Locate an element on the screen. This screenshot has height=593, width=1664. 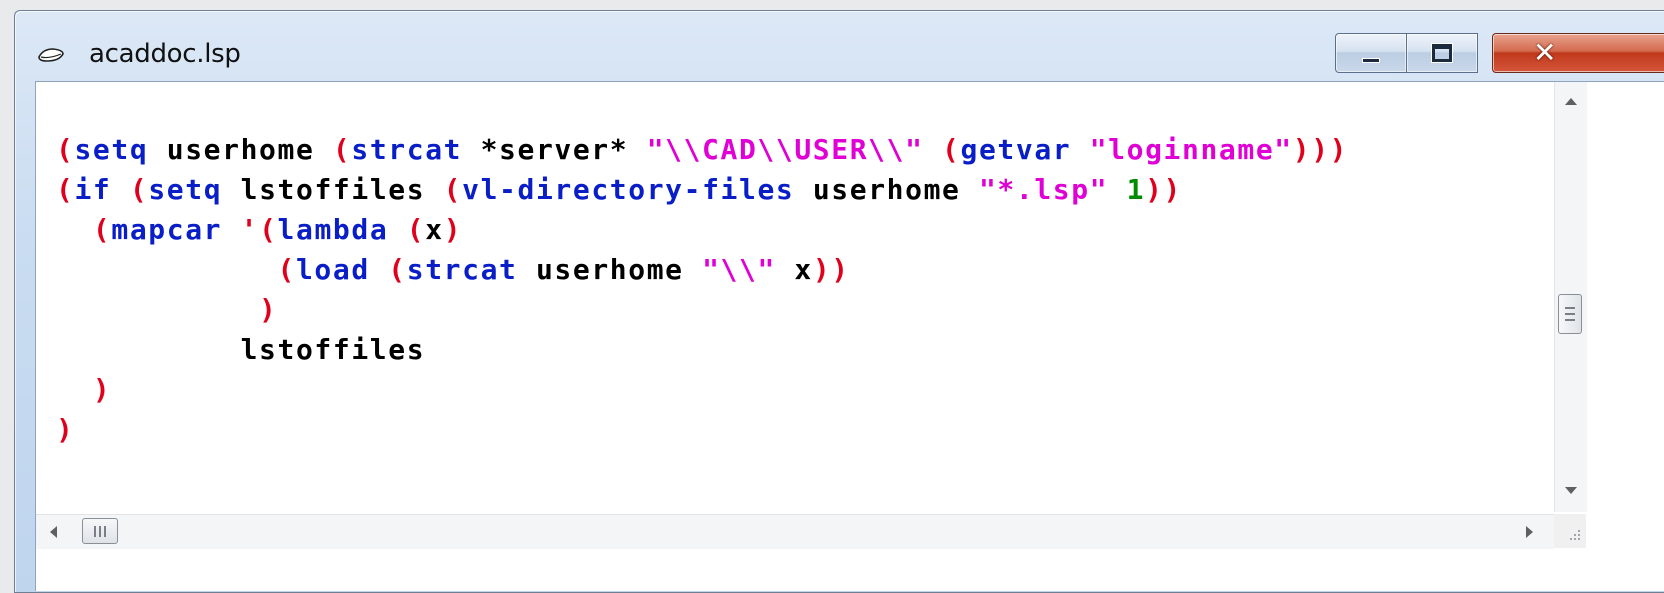
maximize-button is located at coordinates (1442, 53).